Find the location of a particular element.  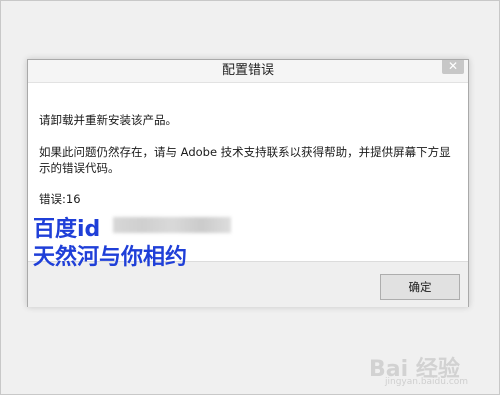

message-support-line1: 如果此问题仍然存在，请与 Adobe 技术支持联系以获得帮助，并提供屏幕下方显 is located at coordinates (245, 152).